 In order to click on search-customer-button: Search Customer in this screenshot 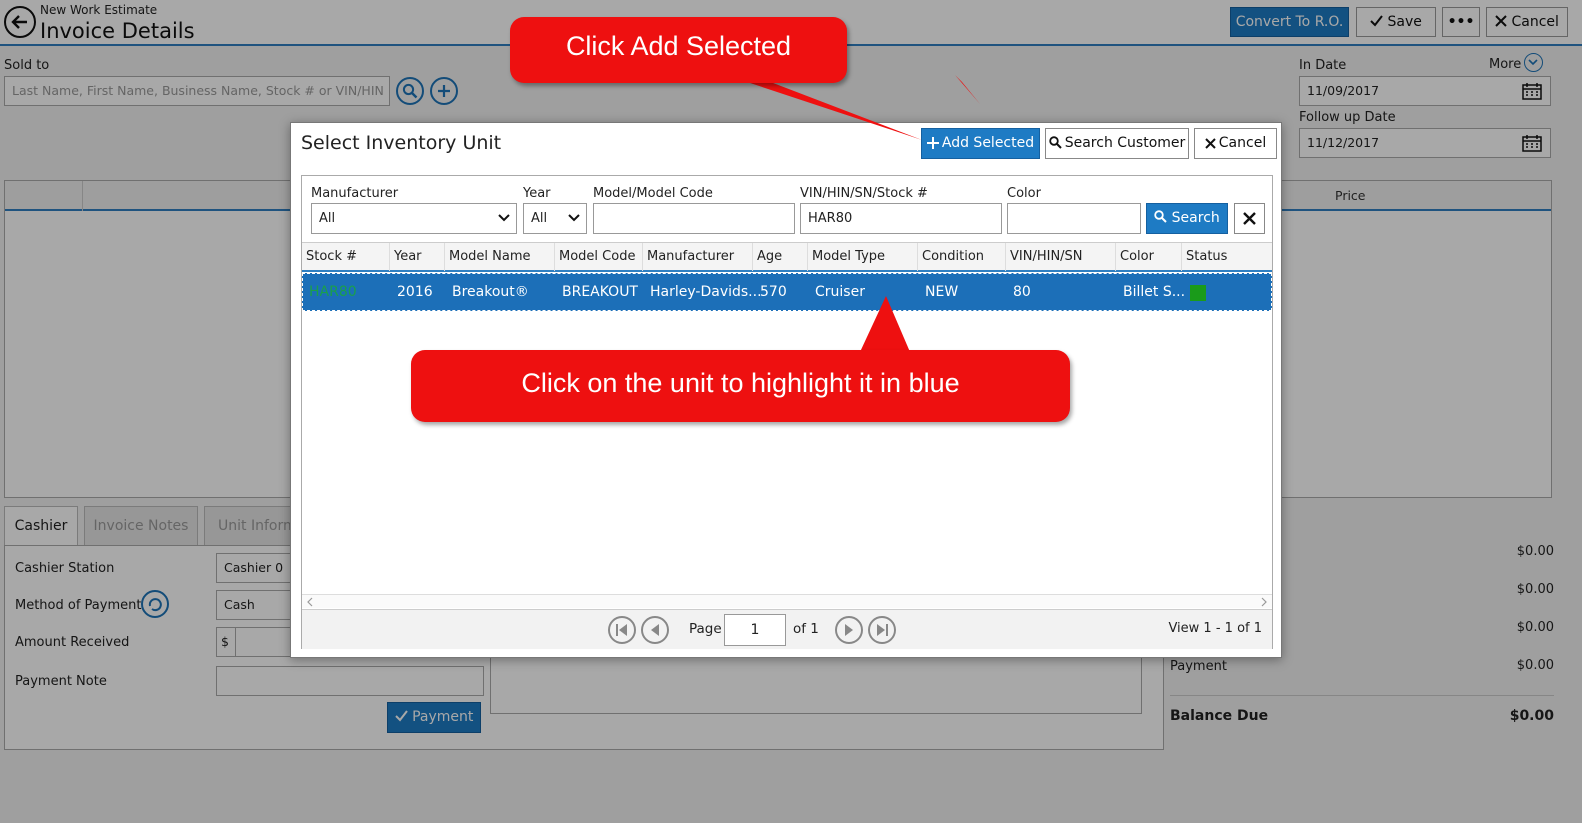, I will do `click(1117, 143)`.